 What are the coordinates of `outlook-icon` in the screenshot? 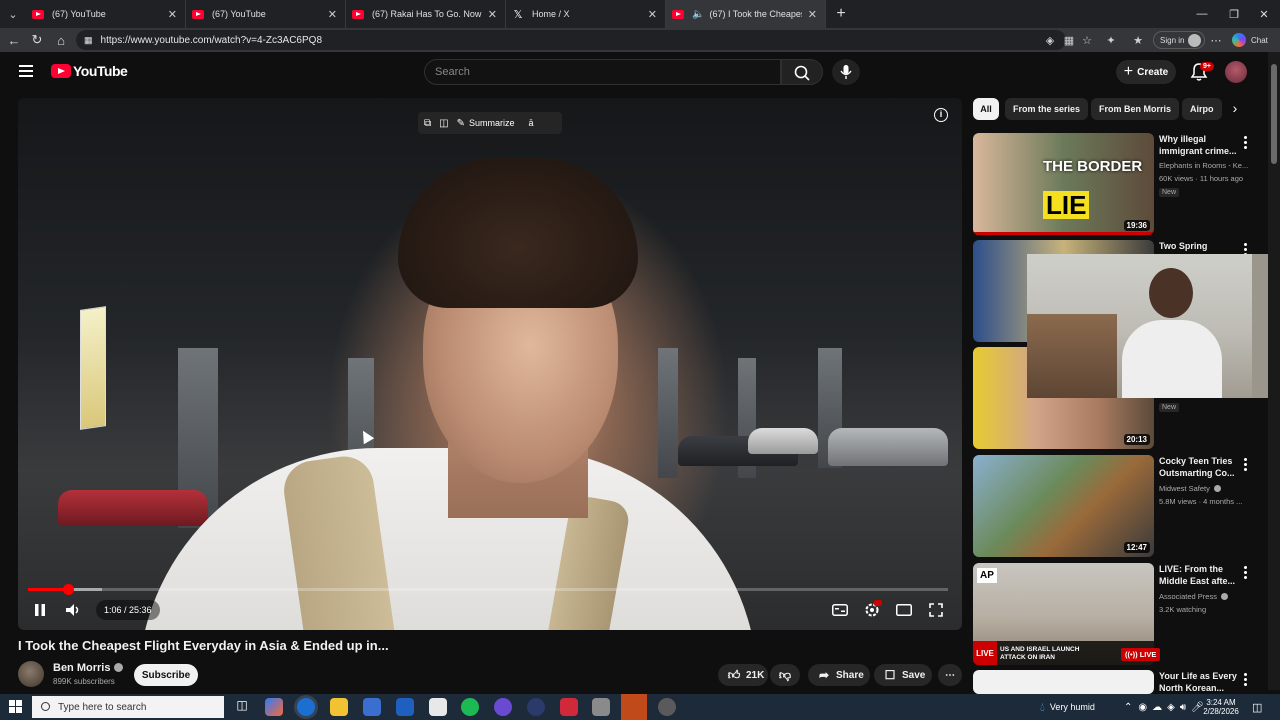 It's located at (405, 707).